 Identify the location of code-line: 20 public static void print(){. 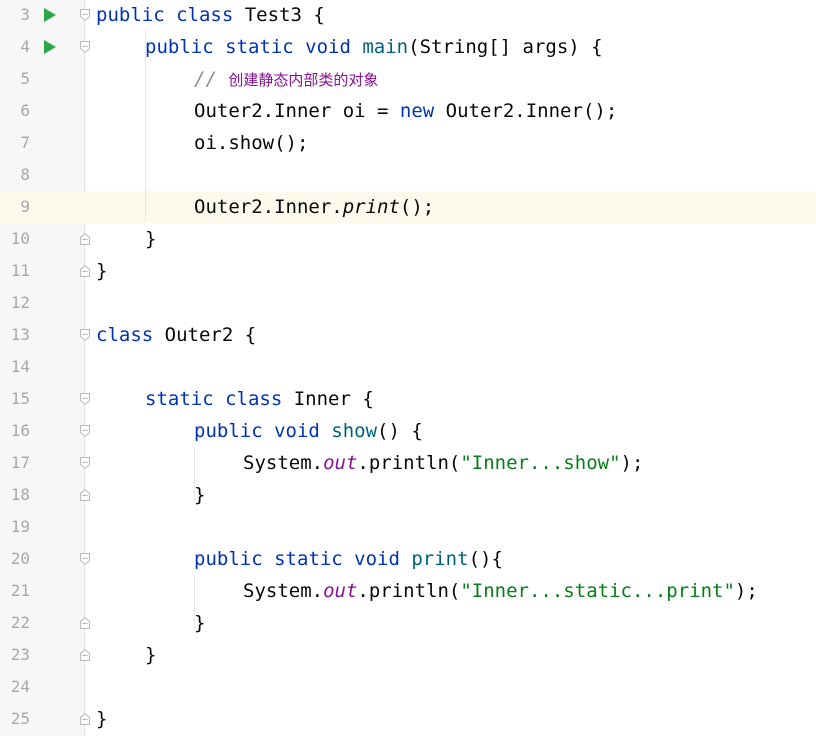
(408, 559).